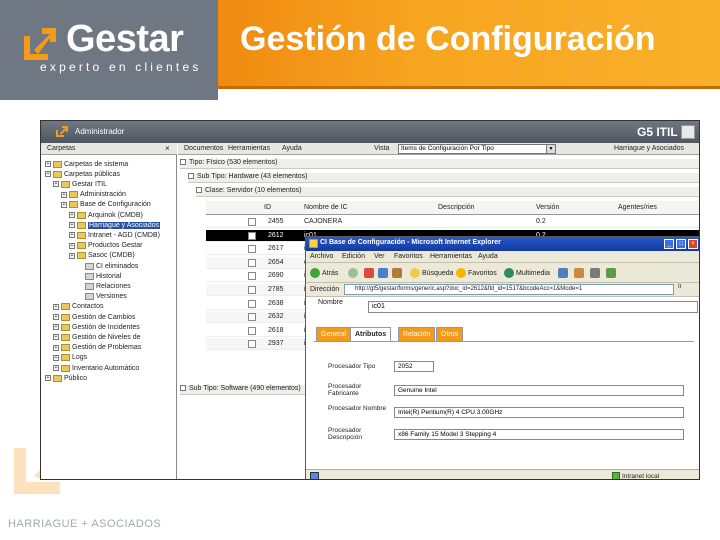  Describe the element at coordinates (80, 184) in the screenshot. I see `tree-item: + Gestar ITIL` at that location.